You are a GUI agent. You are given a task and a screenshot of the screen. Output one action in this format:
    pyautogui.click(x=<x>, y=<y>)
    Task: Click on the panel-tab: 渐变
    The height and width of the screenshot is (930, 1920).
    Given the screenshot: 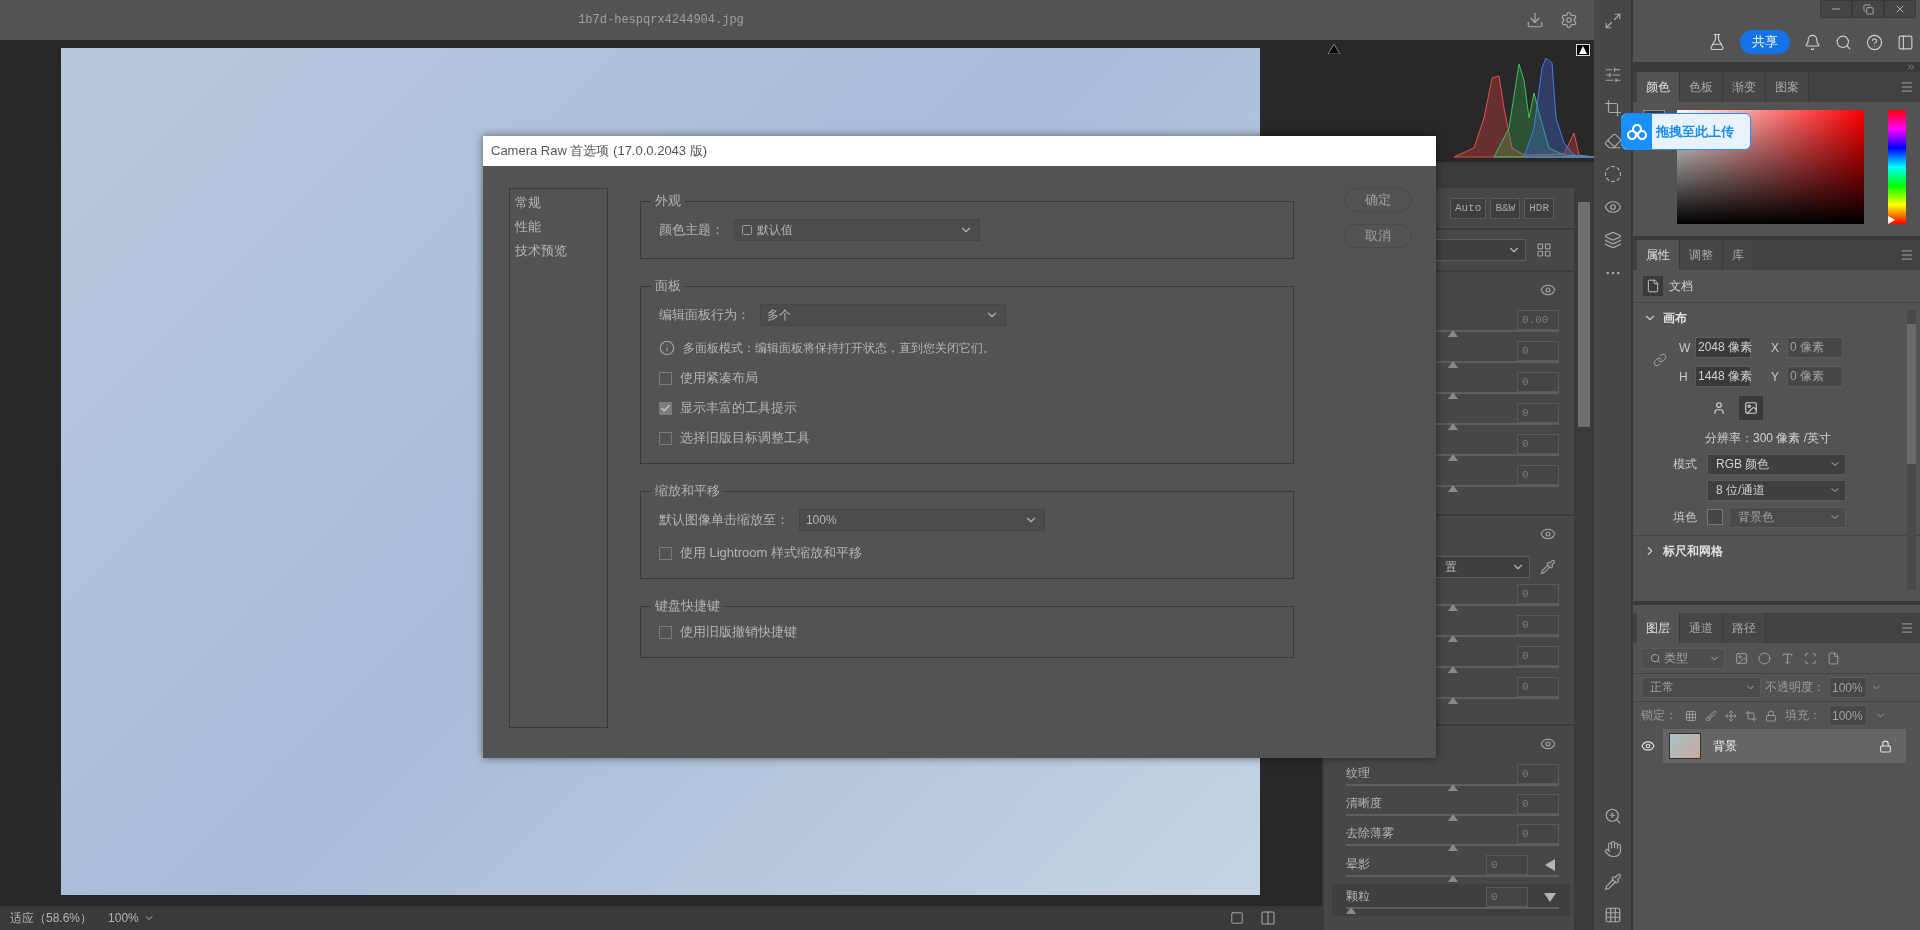 What is the action you would take?
    pyautogui.click(x=1744, y=87)
    